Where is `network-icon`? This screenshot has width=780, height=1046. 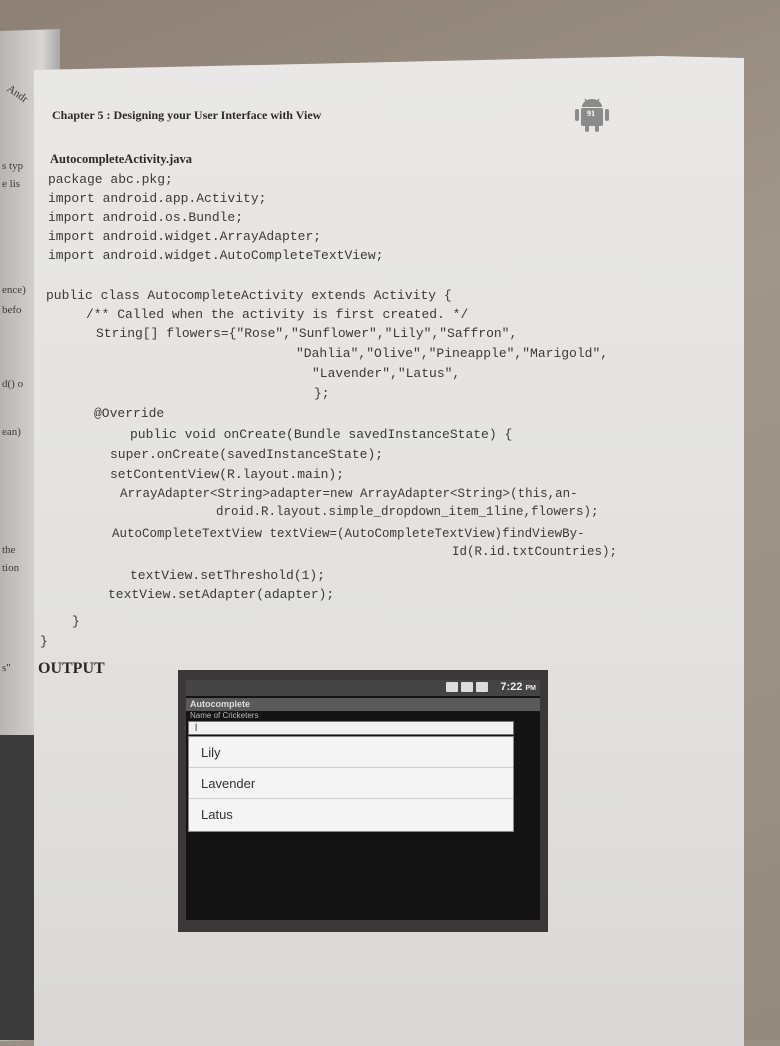
network-icon is located at coordinates (452, 687).